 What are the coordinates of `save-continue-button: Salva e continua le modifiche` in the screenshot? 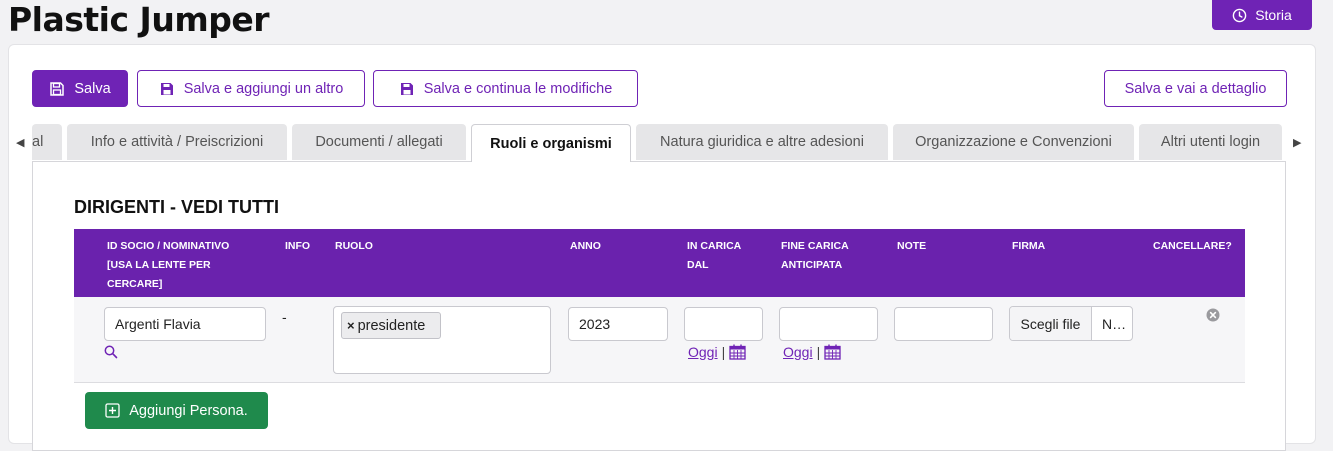 It's located at (505, 88).